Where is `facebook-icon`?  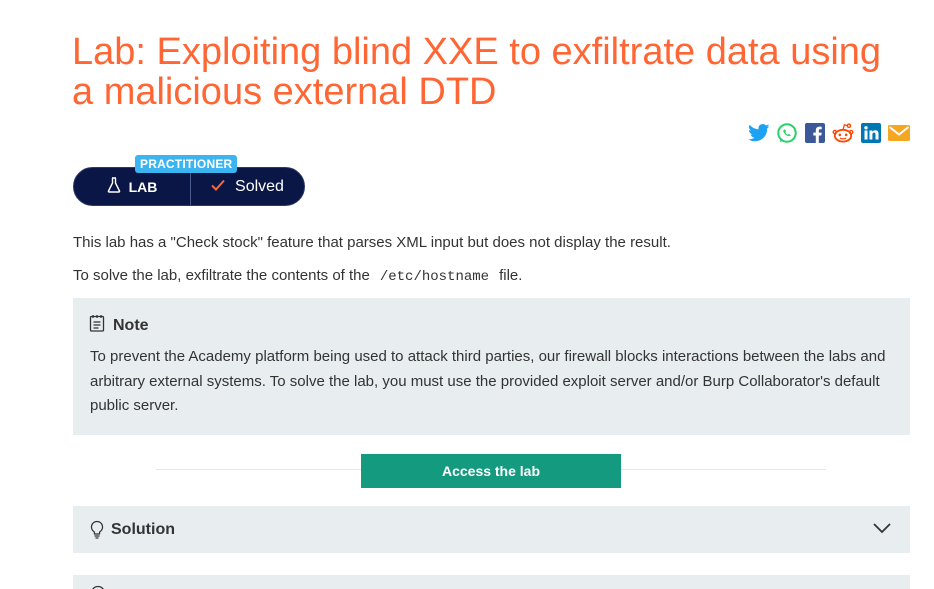 facebook-icon is located at coordinates (815, 133).